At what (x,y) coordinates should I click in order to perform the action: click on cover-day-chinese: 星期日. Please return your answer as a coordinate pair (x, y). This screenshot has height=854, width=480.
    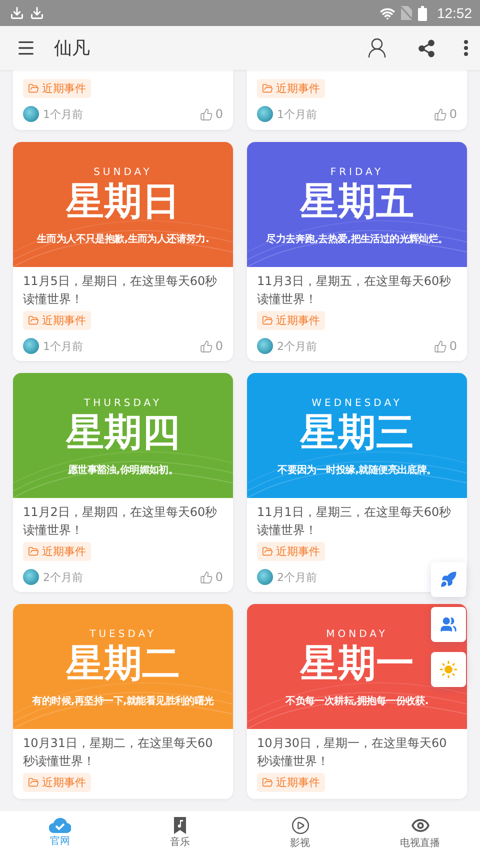
    Looking at the image, I should click on (123, 201).